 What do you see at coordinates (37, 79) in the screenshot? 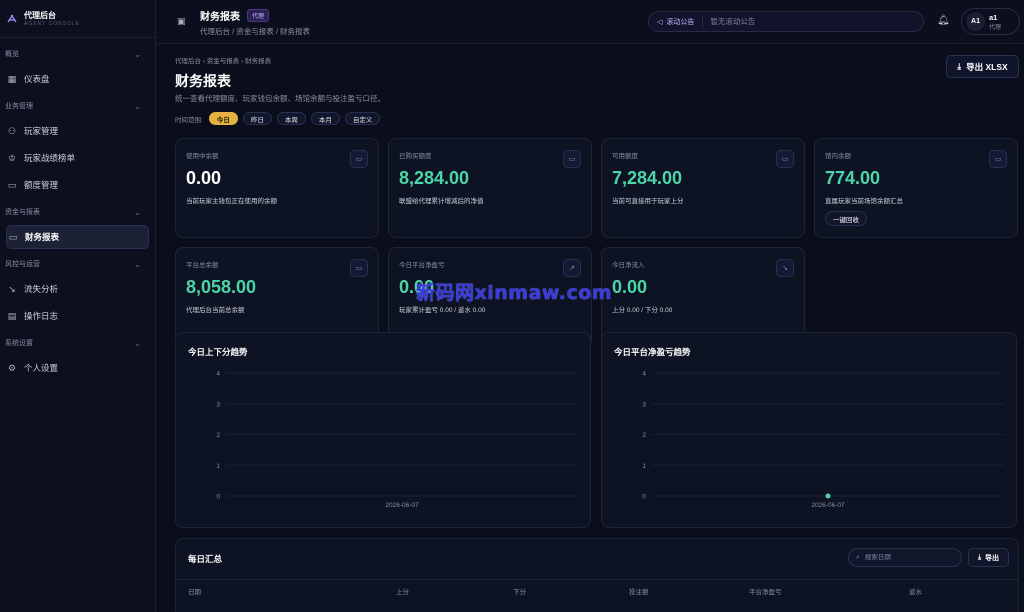
I see `sidebar-item-label: 仪表盘` at bounding box center [37, 79].